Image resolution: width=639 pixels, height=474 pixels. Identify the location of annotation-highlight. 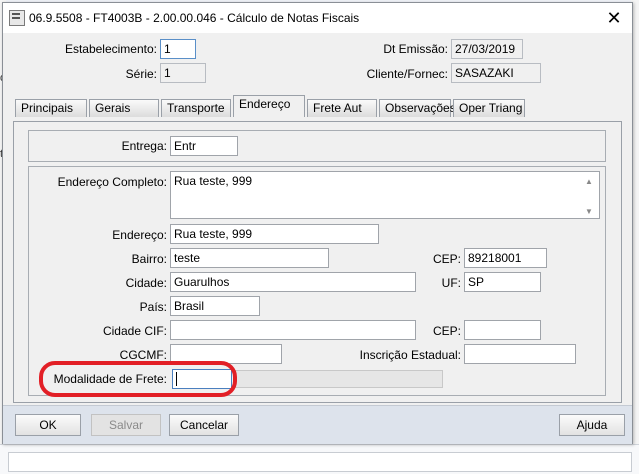
(138, 379).